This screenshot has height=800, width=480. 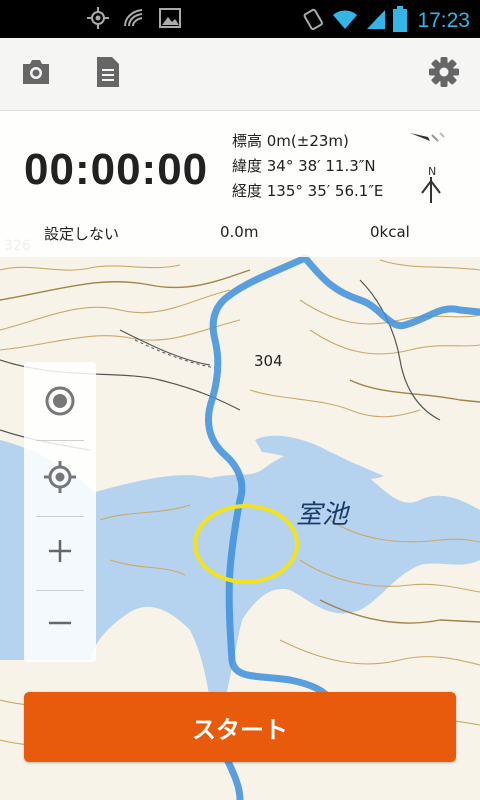 What do you see at coordinates (98, 20) in the screenshot?
I see `gps-icon` at bounding box center [98, 20].